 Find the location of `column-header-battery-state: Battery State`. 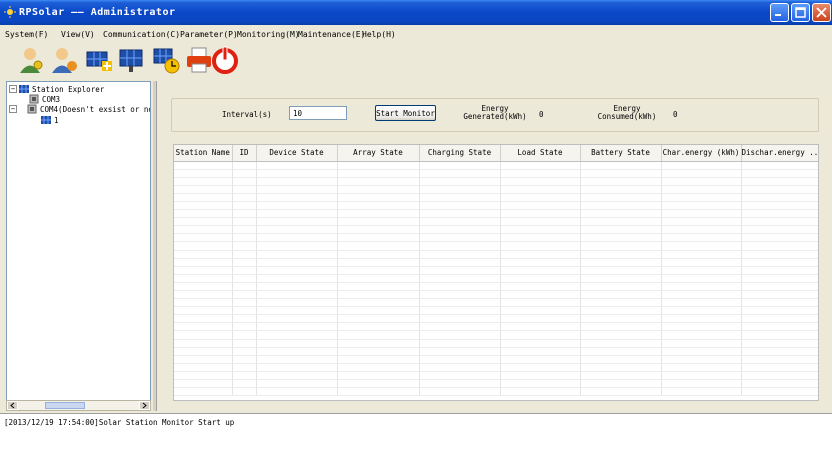

column-header-battery-state: Battery State is located at coordinates (621, 153).